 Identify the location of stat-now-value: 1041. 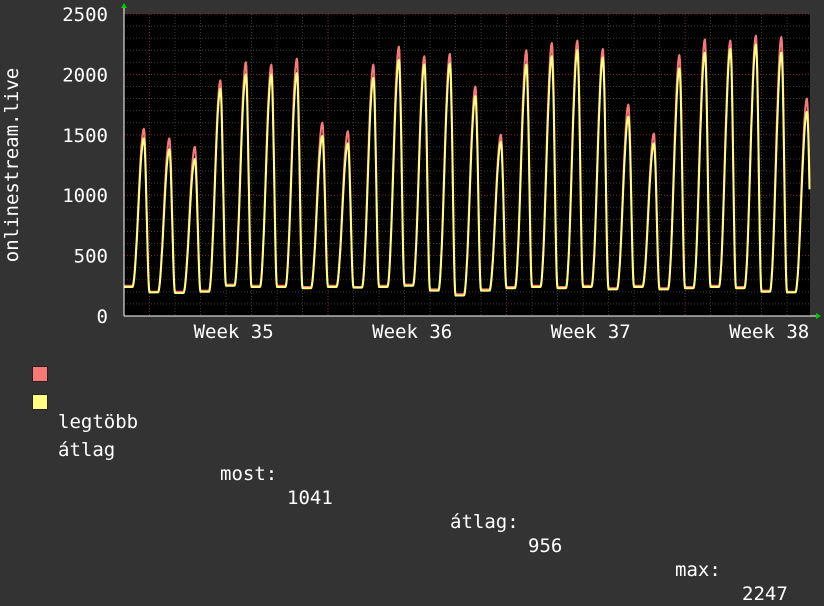
(310, 498).